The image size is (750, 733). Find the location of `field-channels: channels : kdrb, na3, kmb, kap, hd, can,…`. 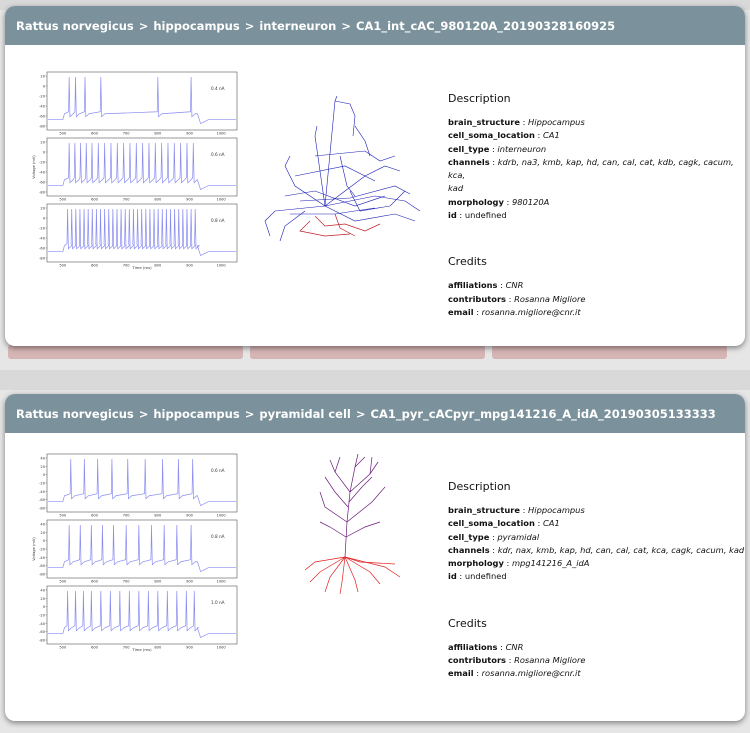

field-channels: channels : kdrb, na3, kmb, kap, hd, can,… is located at coordinates (591, 168).